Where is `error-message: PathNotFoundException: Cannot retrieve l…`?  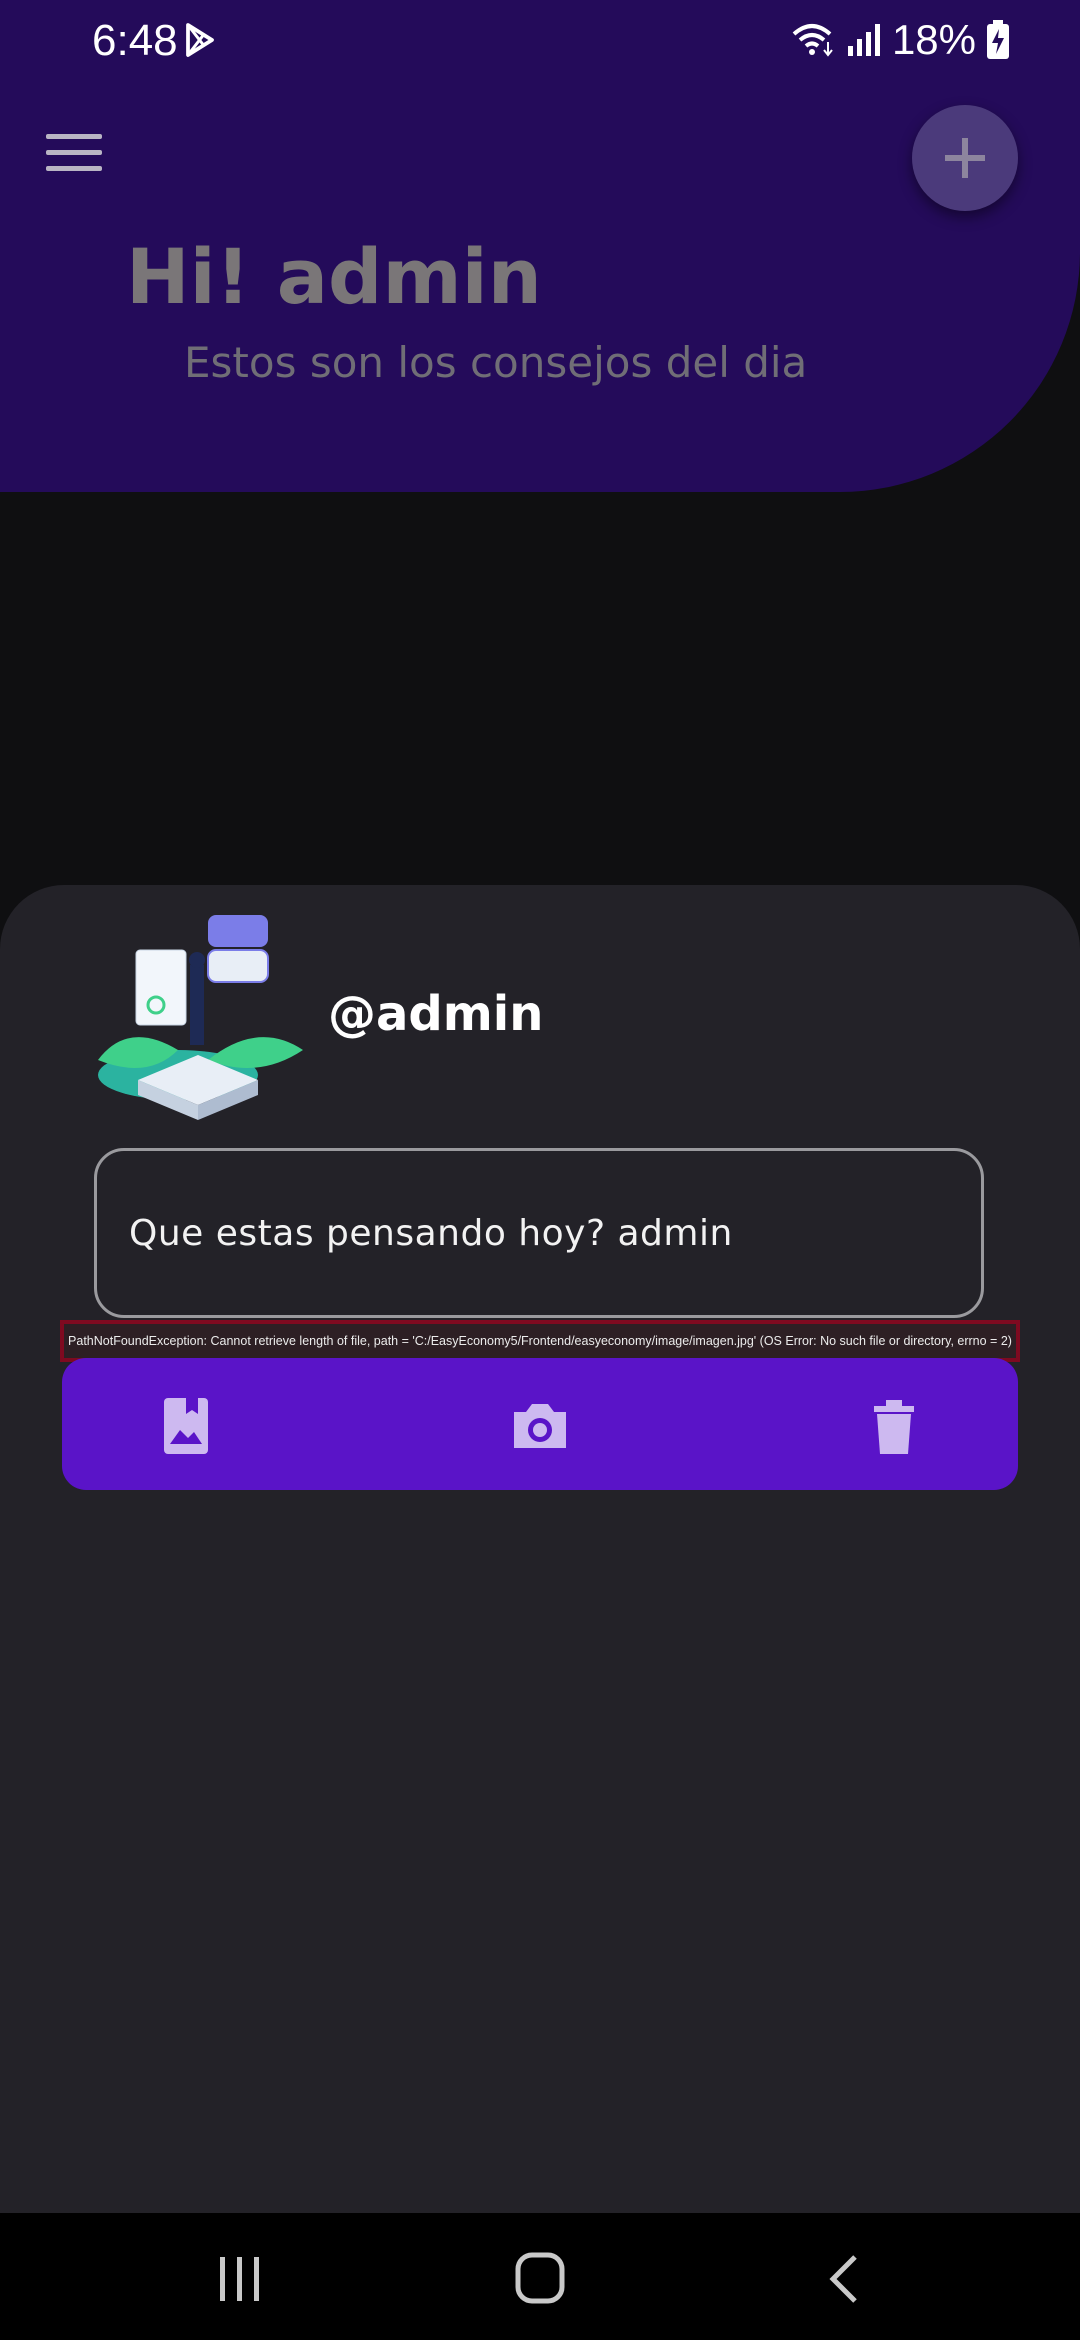
error-message: PathNotFoundException: Cannot retrieve l… is located at coordinates (540, 1341).